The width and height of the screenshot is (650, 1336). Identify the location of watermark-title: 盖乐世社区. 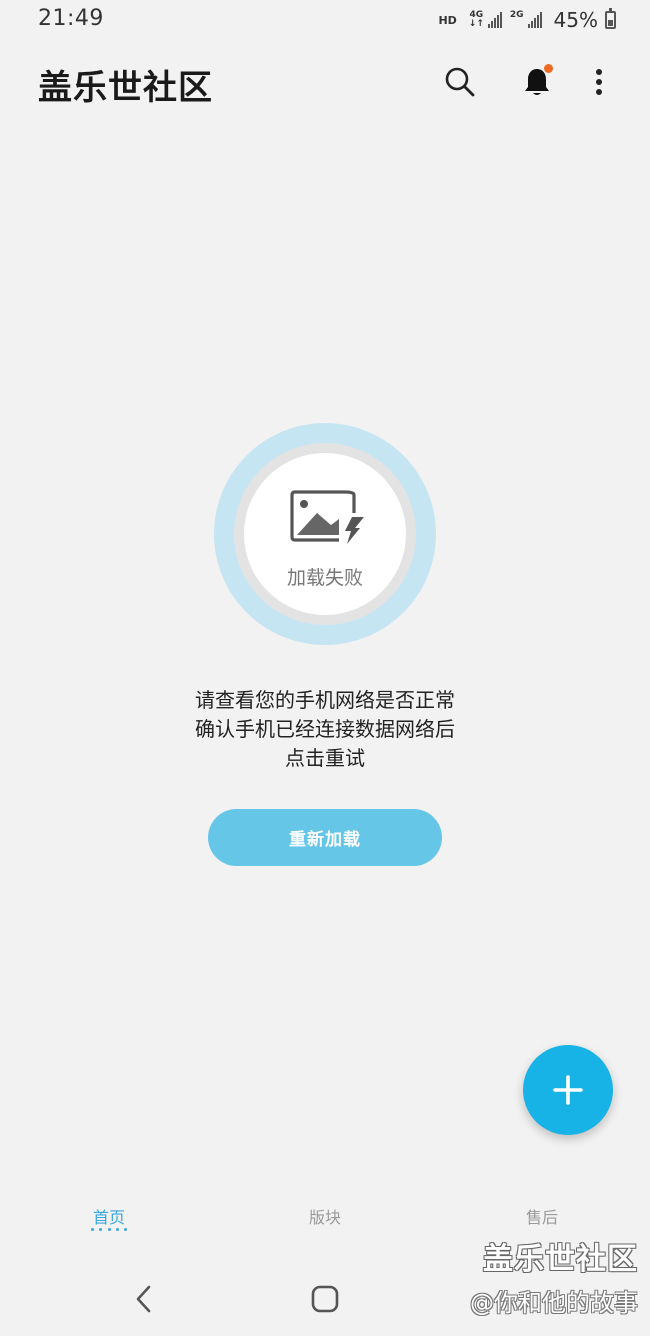
(560, 1259).